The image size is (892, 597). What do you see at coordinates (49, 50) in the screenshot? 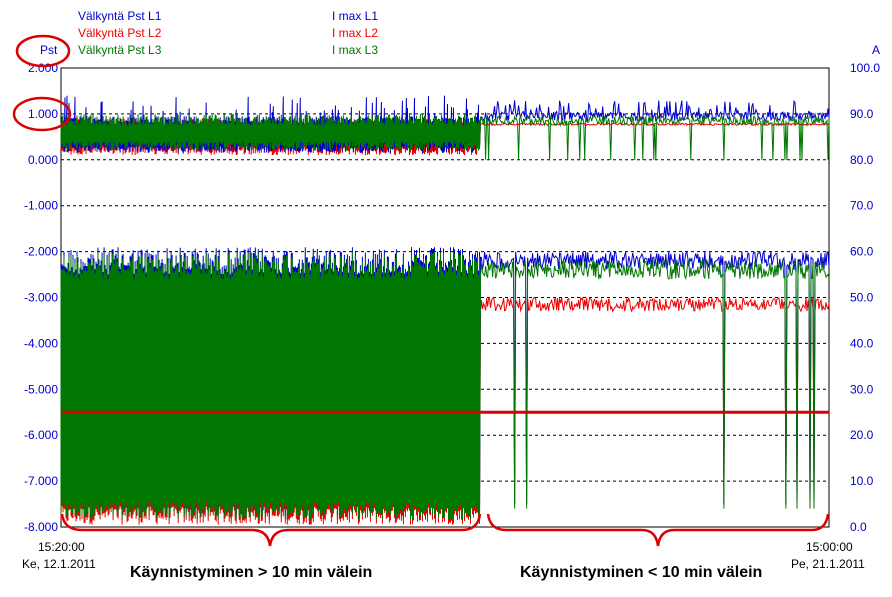
I see `y-left-axis-label: Pst` at bounding box center [49, 50].